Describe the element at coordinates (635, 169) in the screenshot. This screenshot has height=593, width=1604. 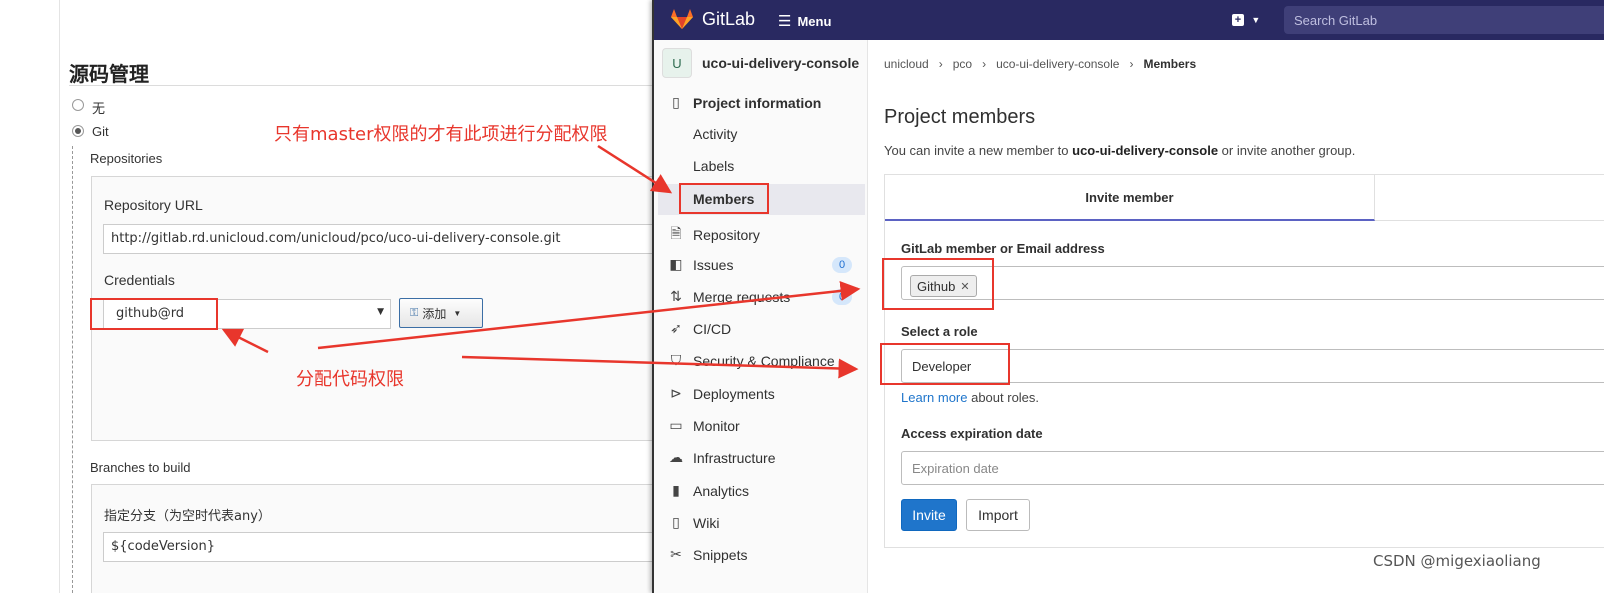
I see `arrow-to-members` at that location.